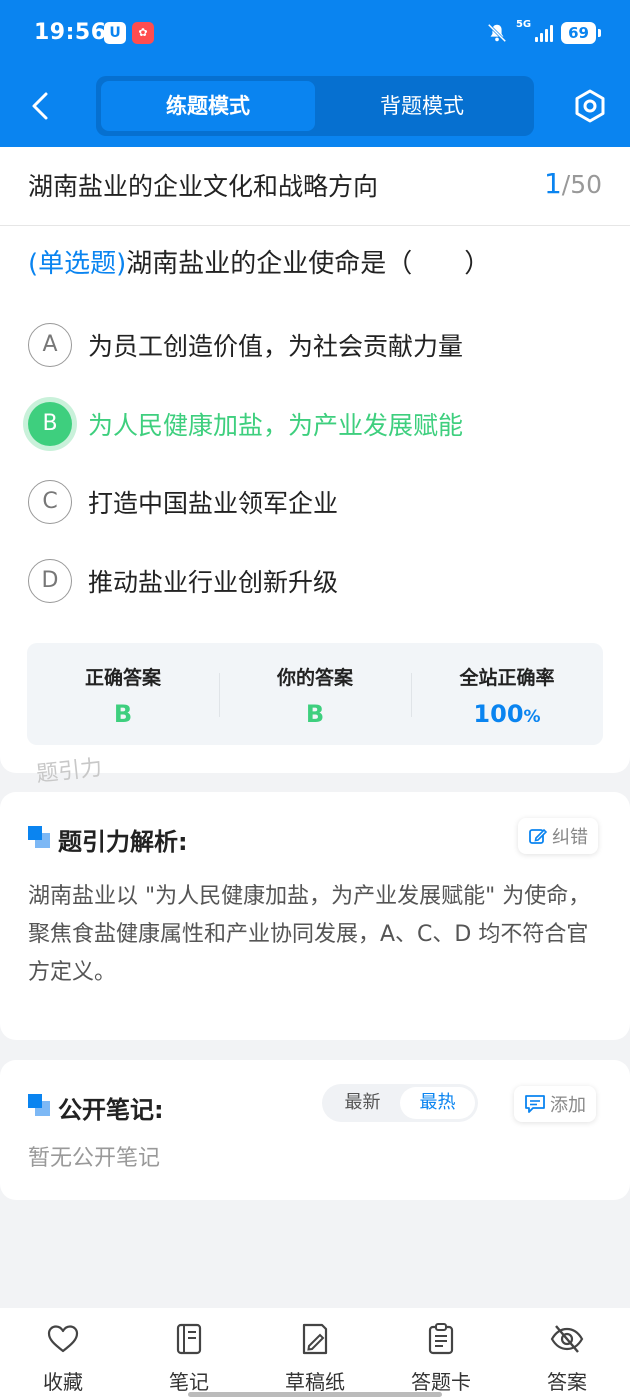 The height and width of the screenshot is (1400, 630). Describe the element at coordinates (276, 425) in the screenshot. I see `option-text: 为人民健康加盐，为产业发展赋能` at that location.